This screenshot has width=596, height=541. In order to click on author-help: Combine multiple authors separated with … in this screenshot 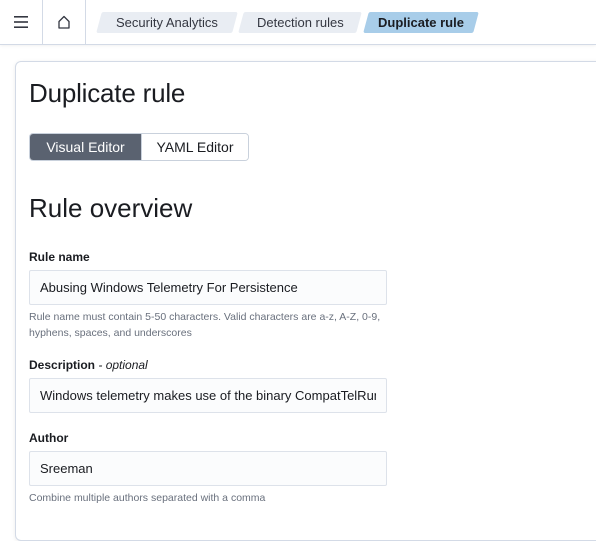, I will do `click(147, 498)`.